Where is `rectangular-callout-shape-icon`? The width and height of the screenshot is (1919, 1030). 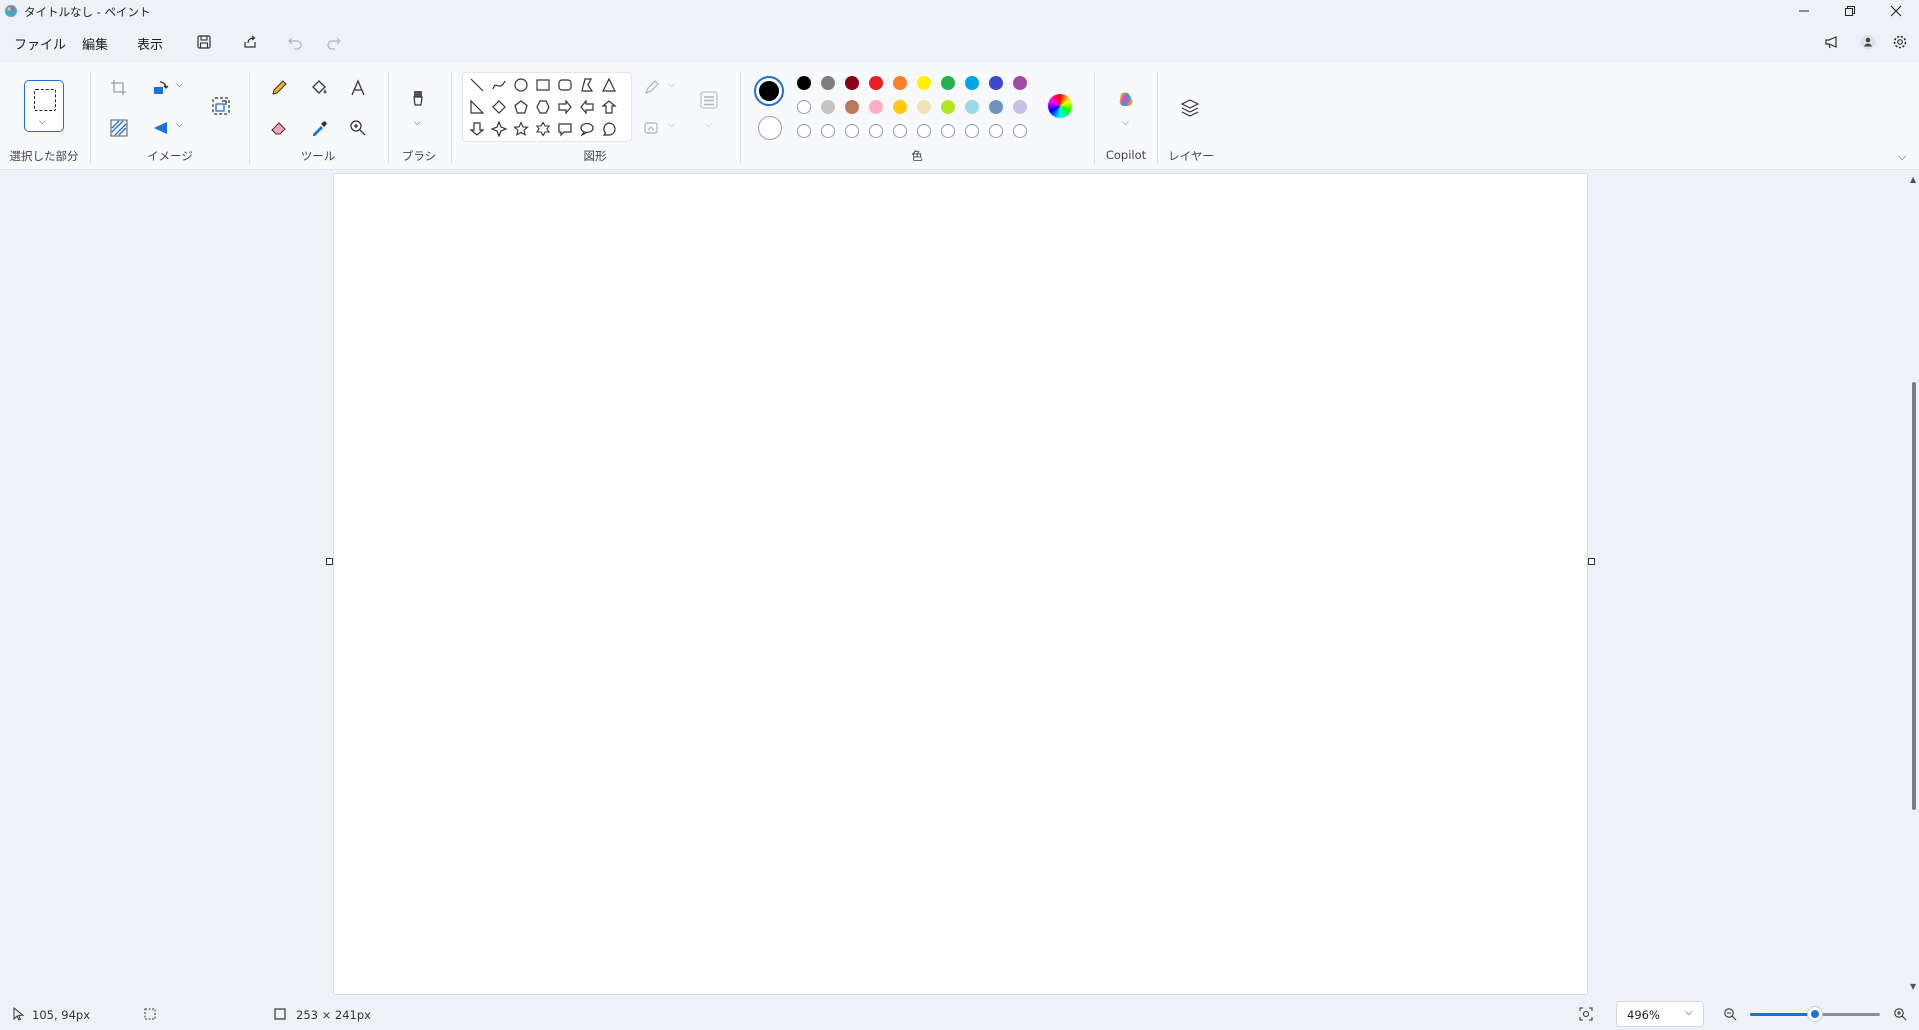
rectangular-callout-shape-icon is located at coordinates (565, 129).